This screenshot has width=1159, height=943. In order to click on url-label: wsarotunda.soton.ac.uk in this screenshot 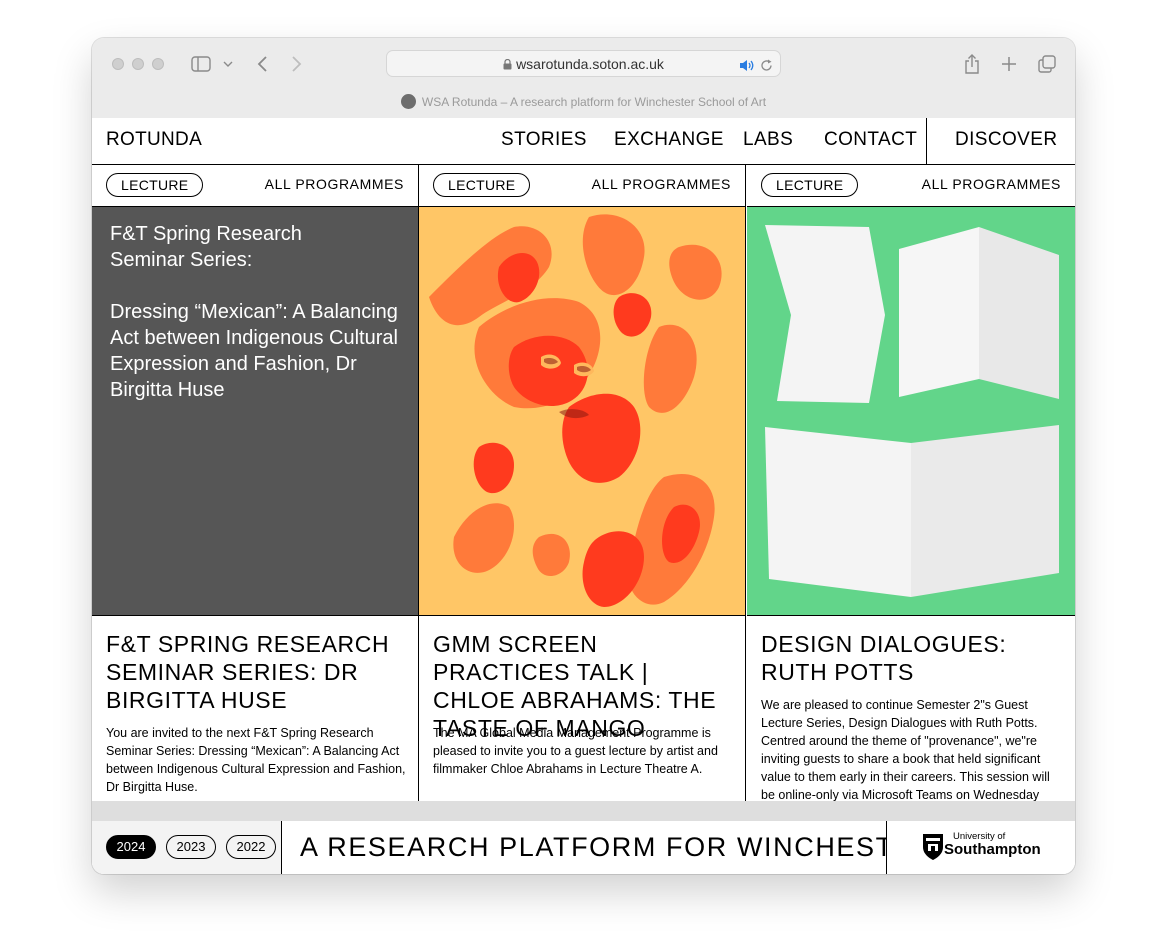, I will do `click(590, 64)`.